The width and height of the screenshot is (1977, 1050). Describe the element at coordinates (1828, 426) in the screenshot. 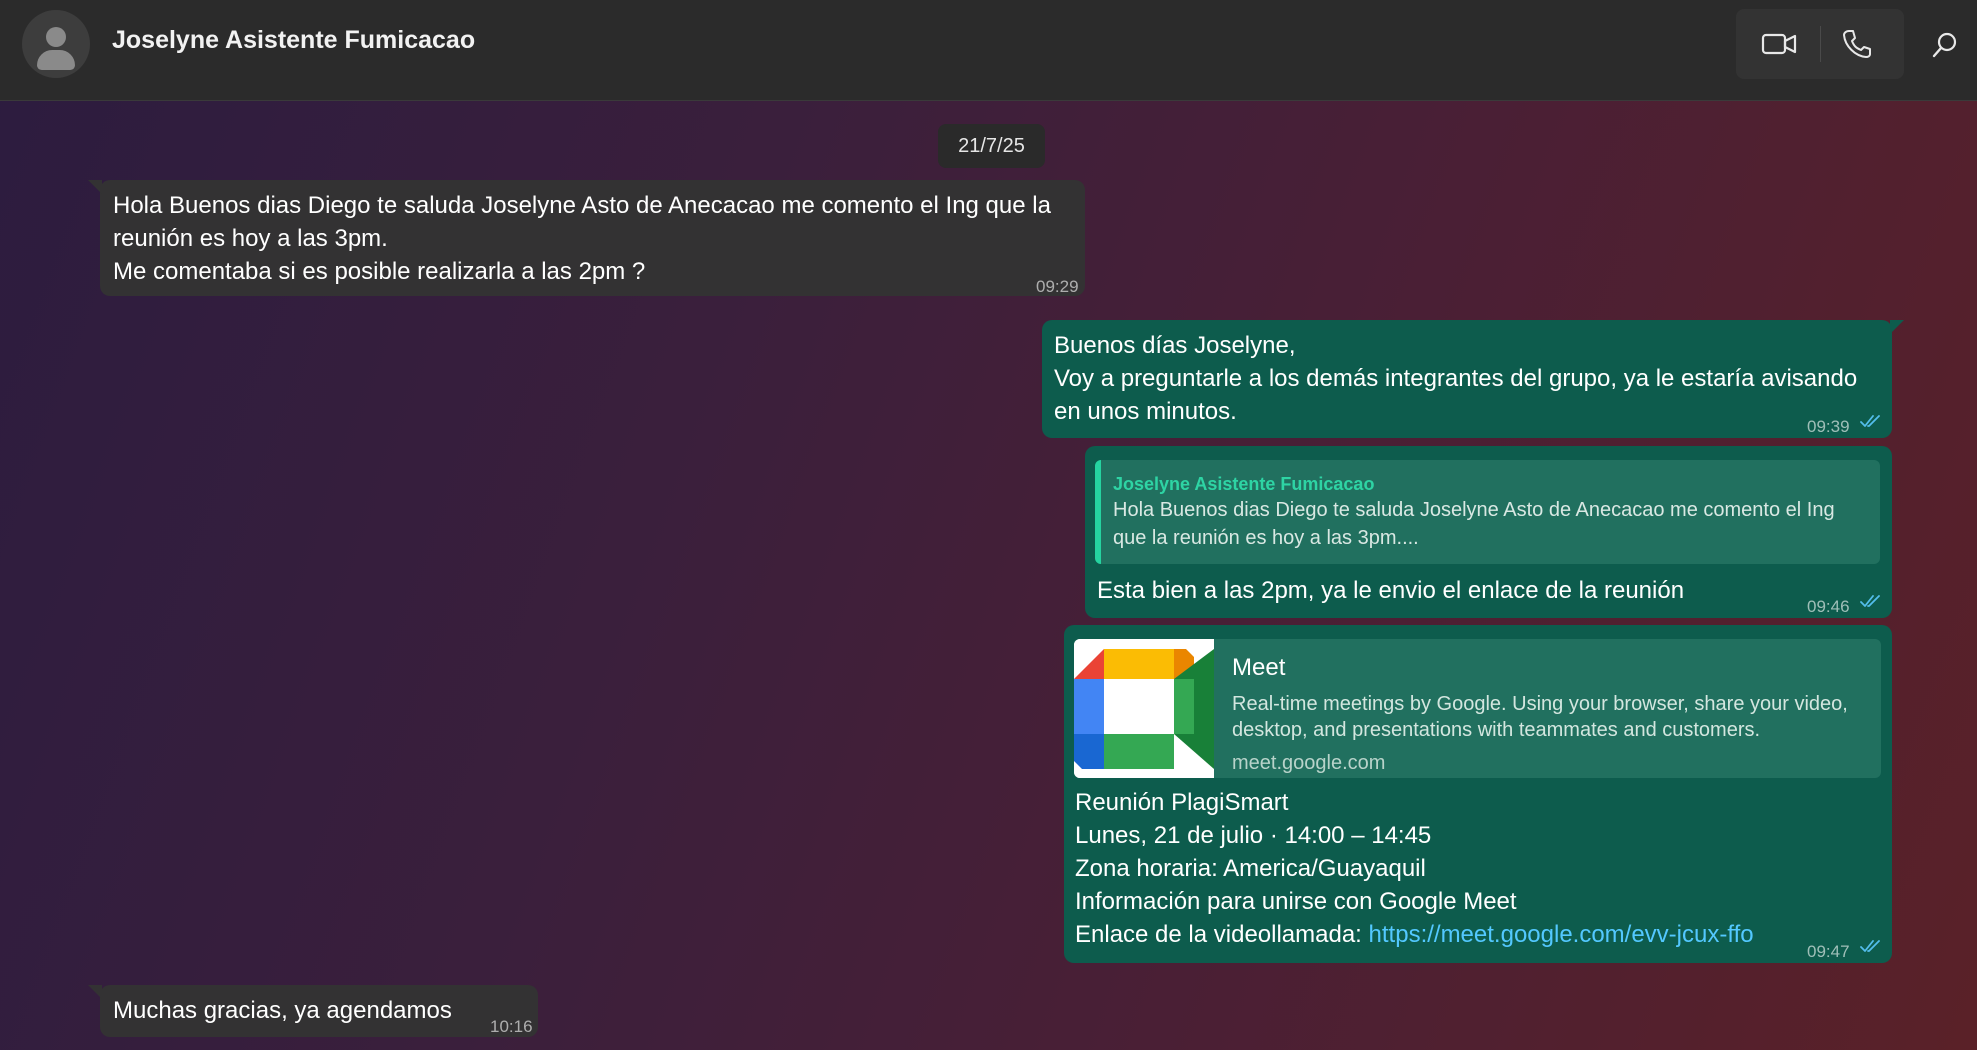

I see `message-time: 09:39` at that location.